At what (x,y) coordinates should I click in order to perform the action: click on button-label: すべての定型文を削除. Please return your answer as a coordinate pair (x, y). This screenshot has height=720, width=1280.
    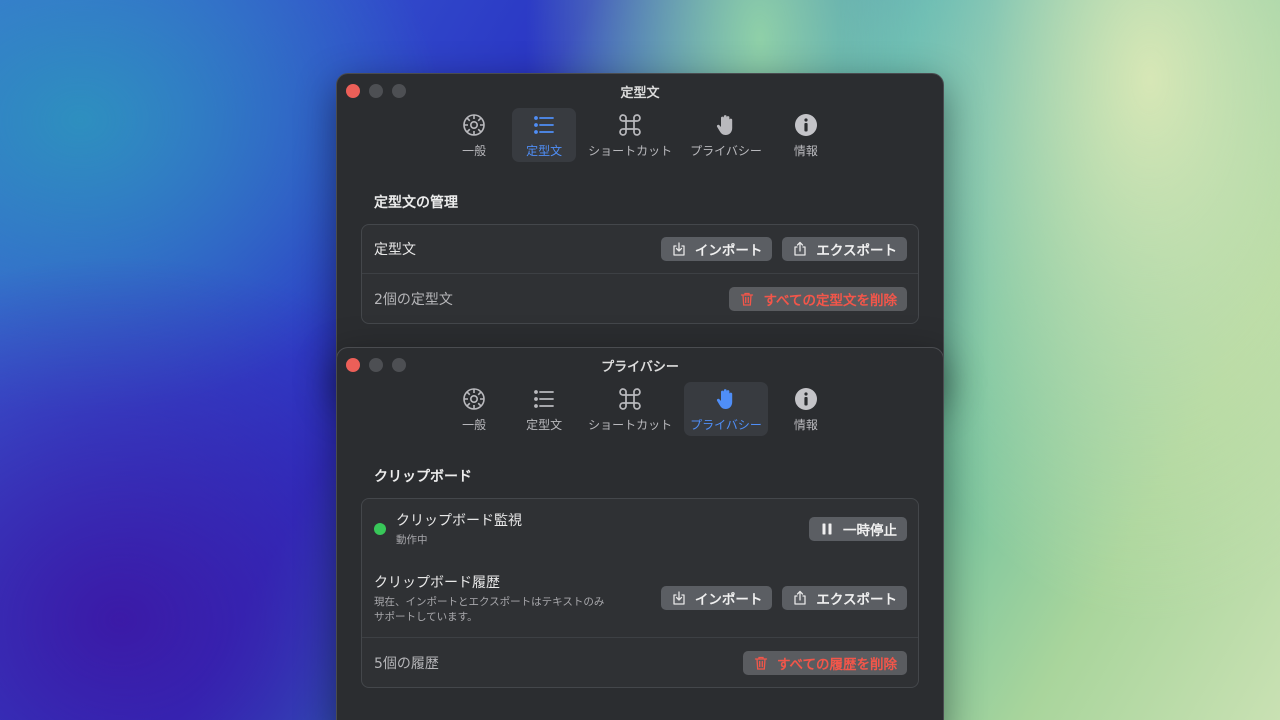
    Looking at the image, I should click on (830, 300).